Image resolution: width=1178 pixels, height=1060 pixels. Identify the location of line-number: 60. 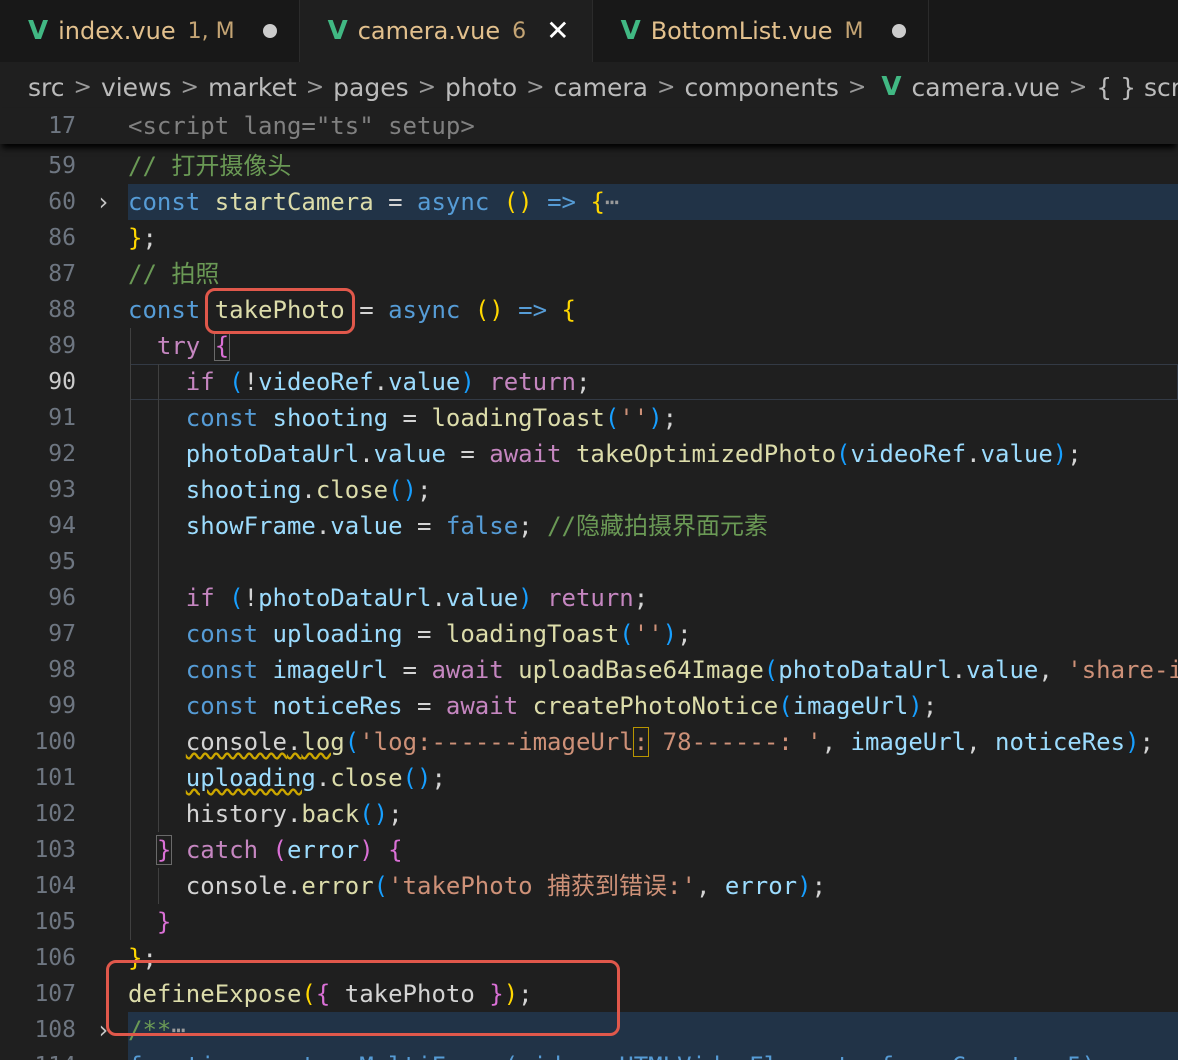
(62, 202).